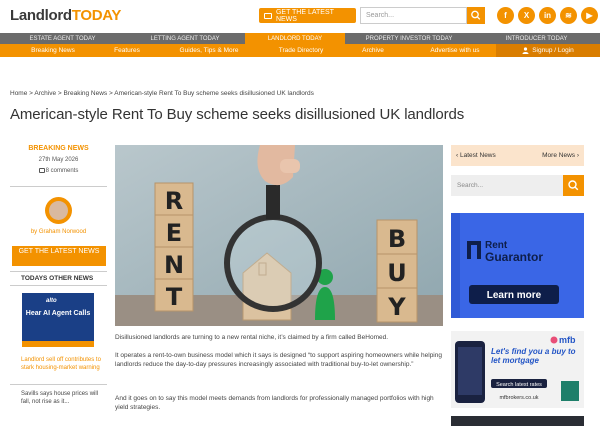 This screenshot has width=600, height=426. What do you see at coordinates (567, 340) in the screenshot?
I see `mfb-logo: mfb` at bounding box center [567, 340].